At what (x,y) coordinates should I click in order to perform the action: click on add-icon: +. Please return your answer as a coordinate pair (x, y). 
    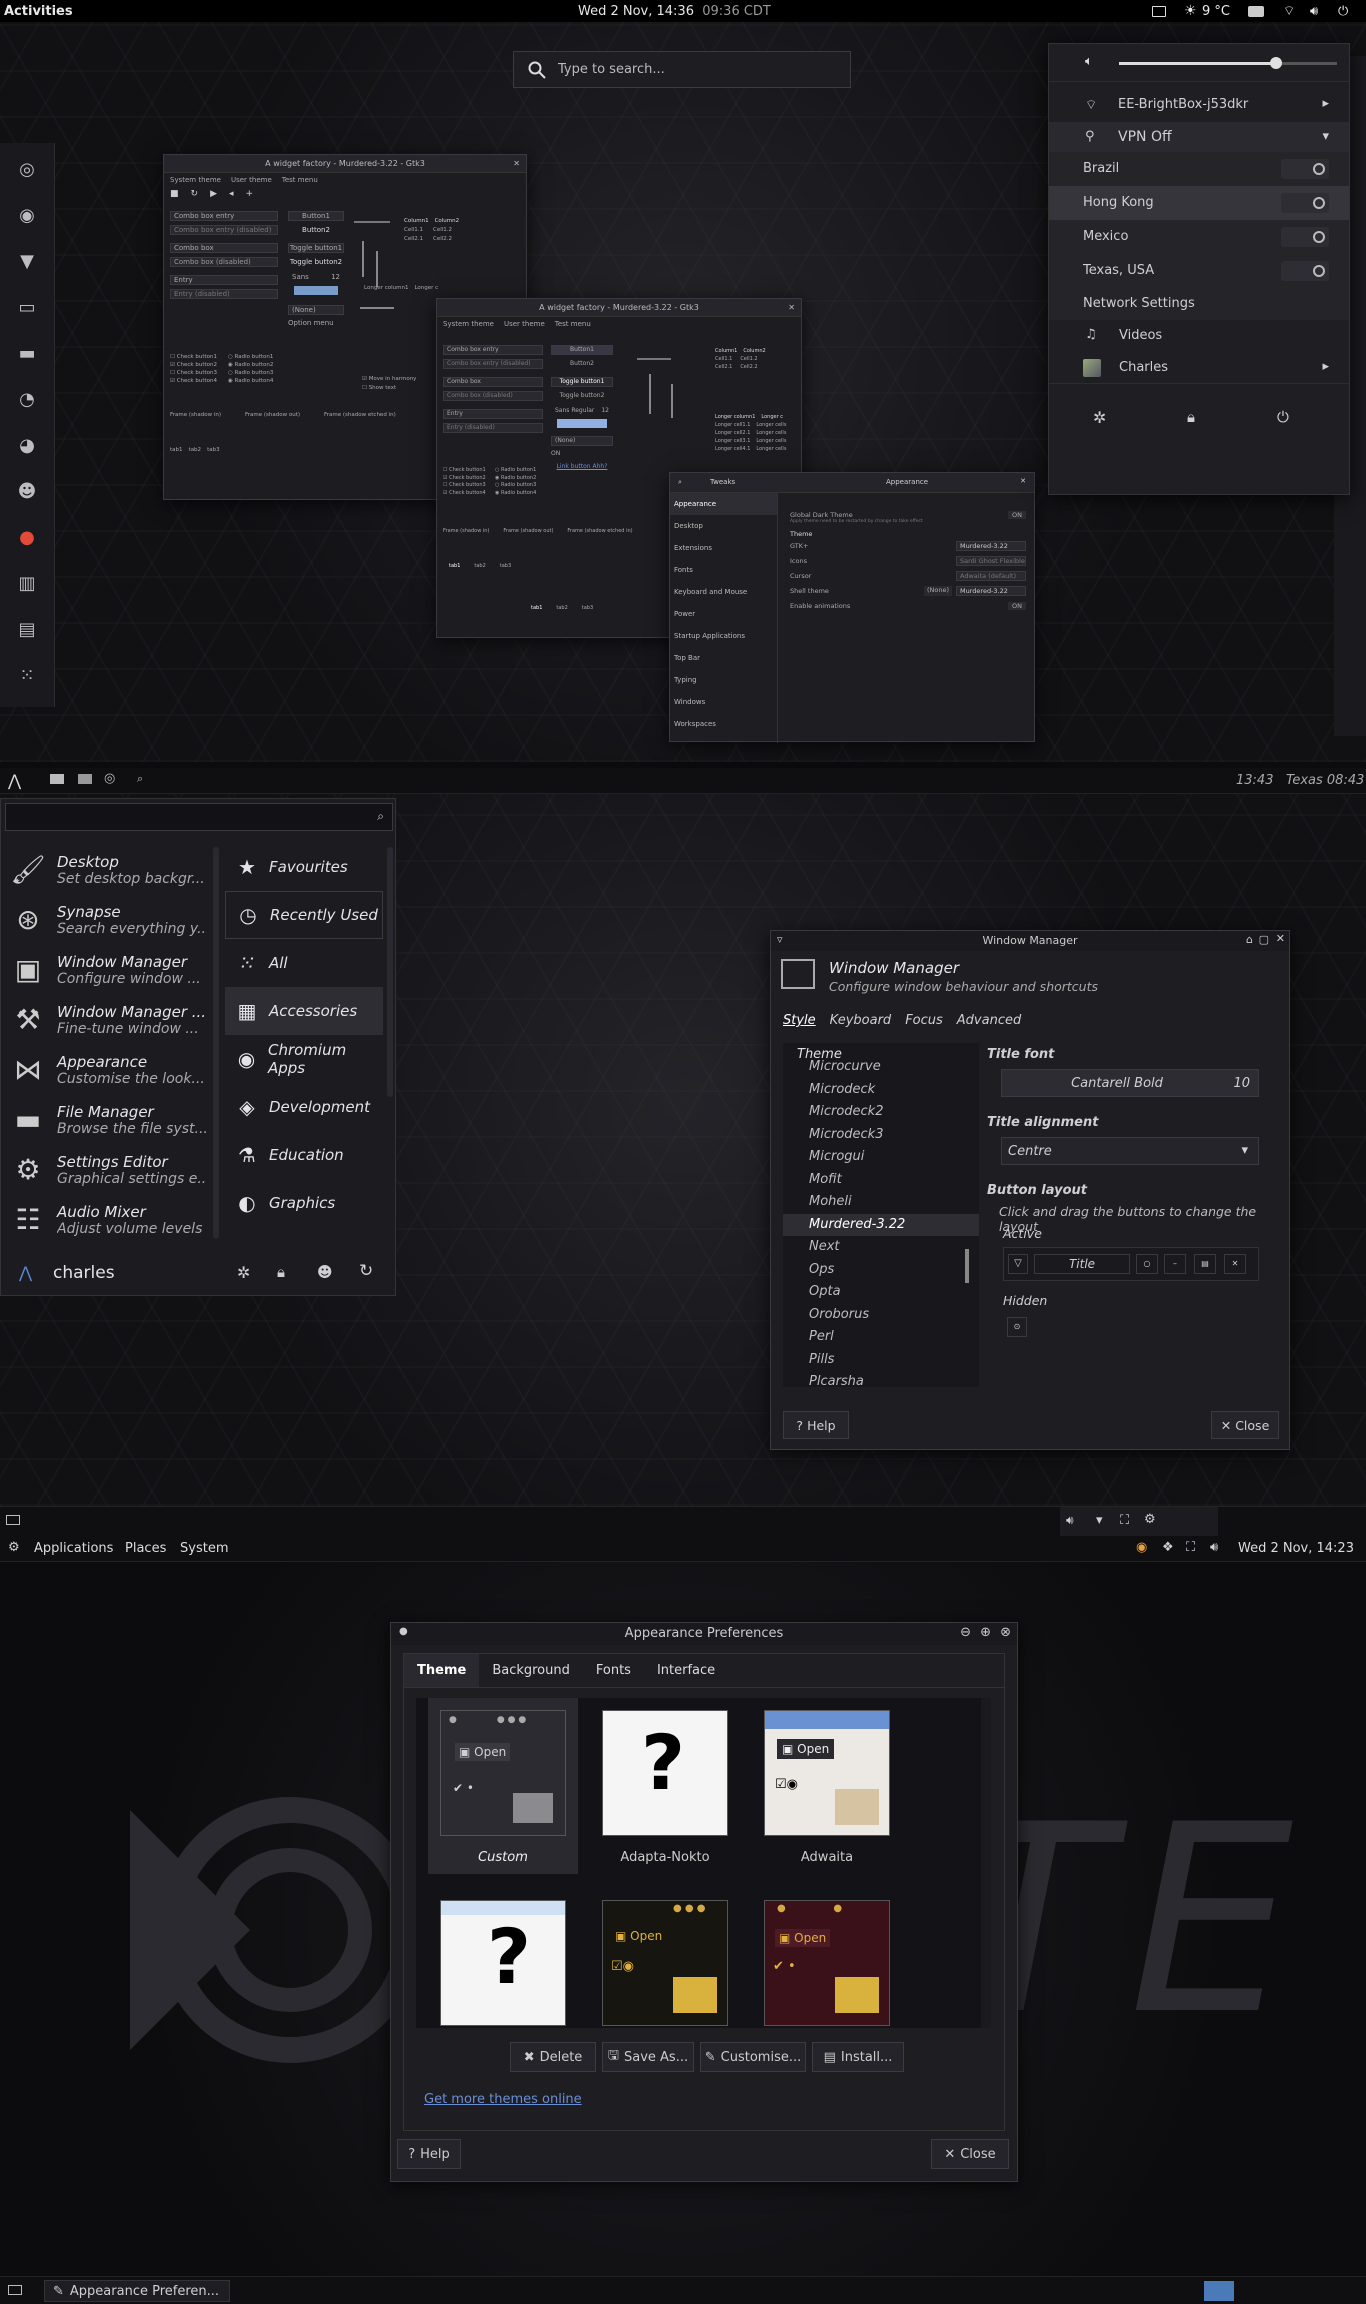
    Looking at the image, I should click on (250, 194).